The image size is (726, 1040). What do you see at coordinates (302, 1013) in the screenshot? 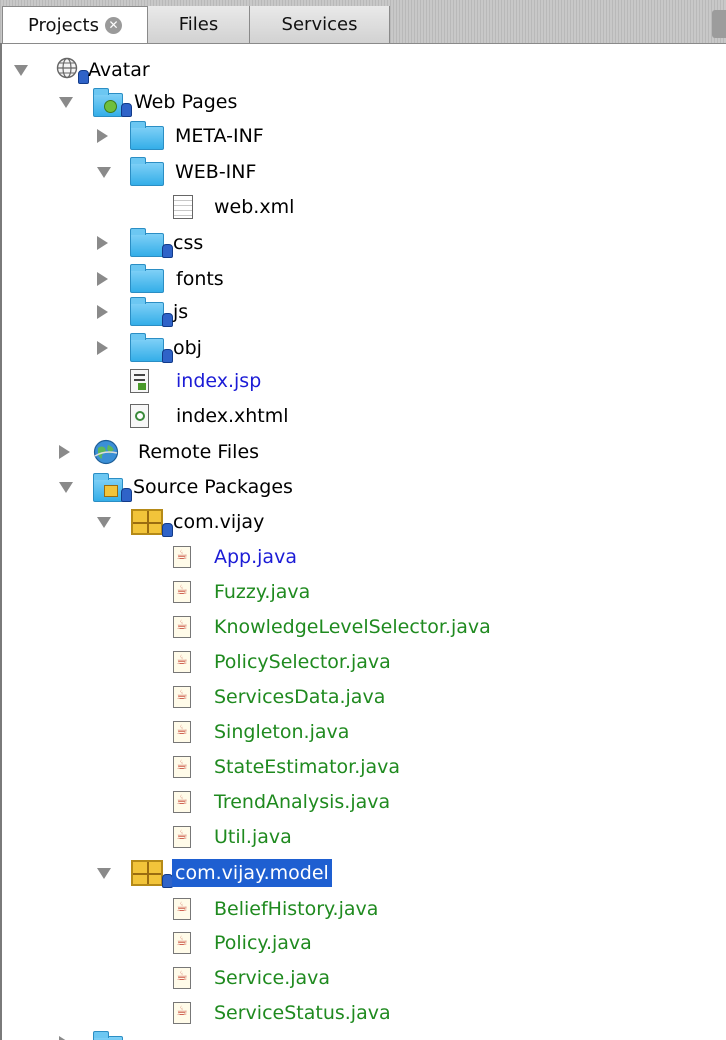
I see `tree-node-label: ServiceStatus.java` at bounding box center [302, 1013].